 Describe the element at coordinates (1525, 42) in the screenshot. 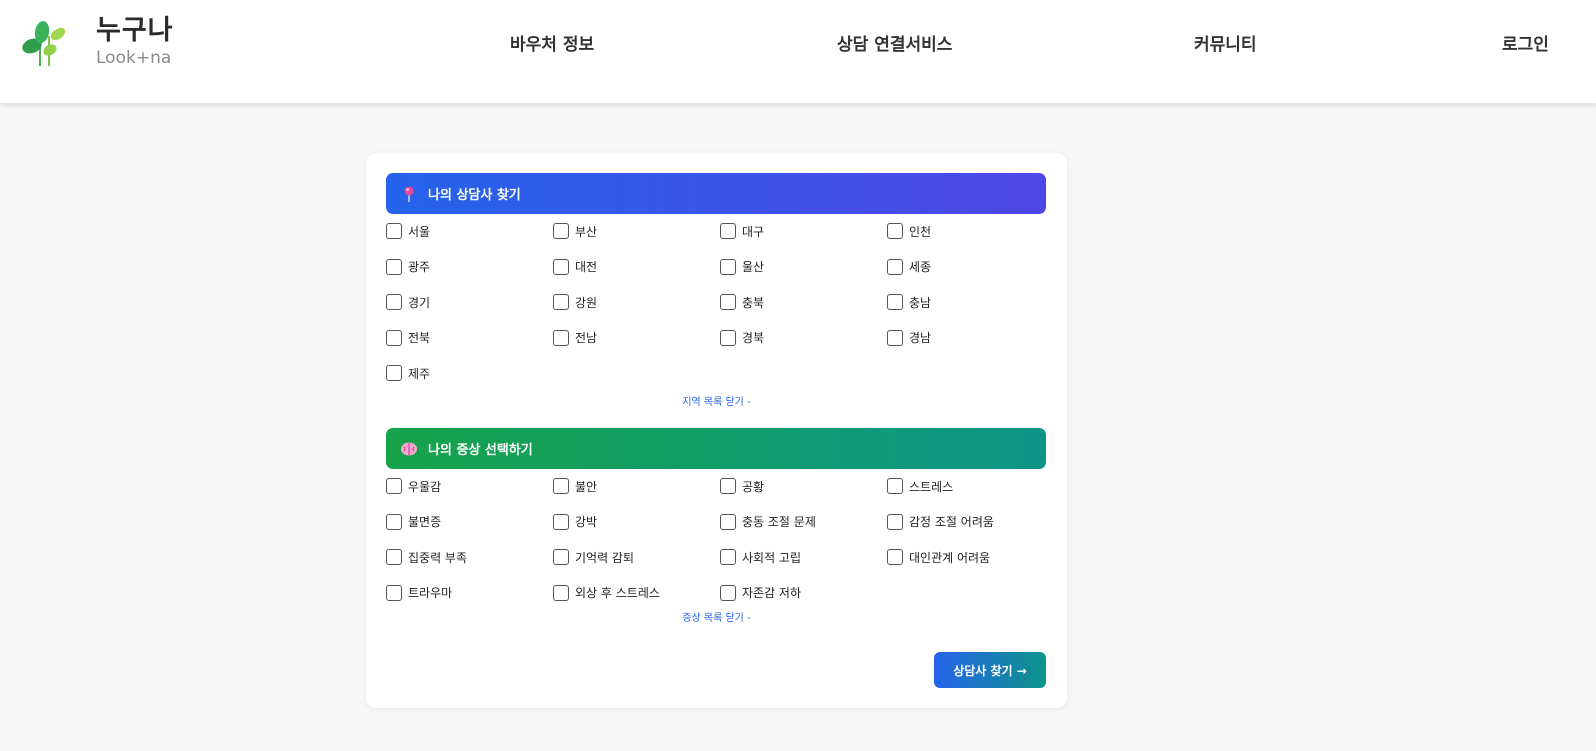

I see `nav-login: 로그인` at that location.